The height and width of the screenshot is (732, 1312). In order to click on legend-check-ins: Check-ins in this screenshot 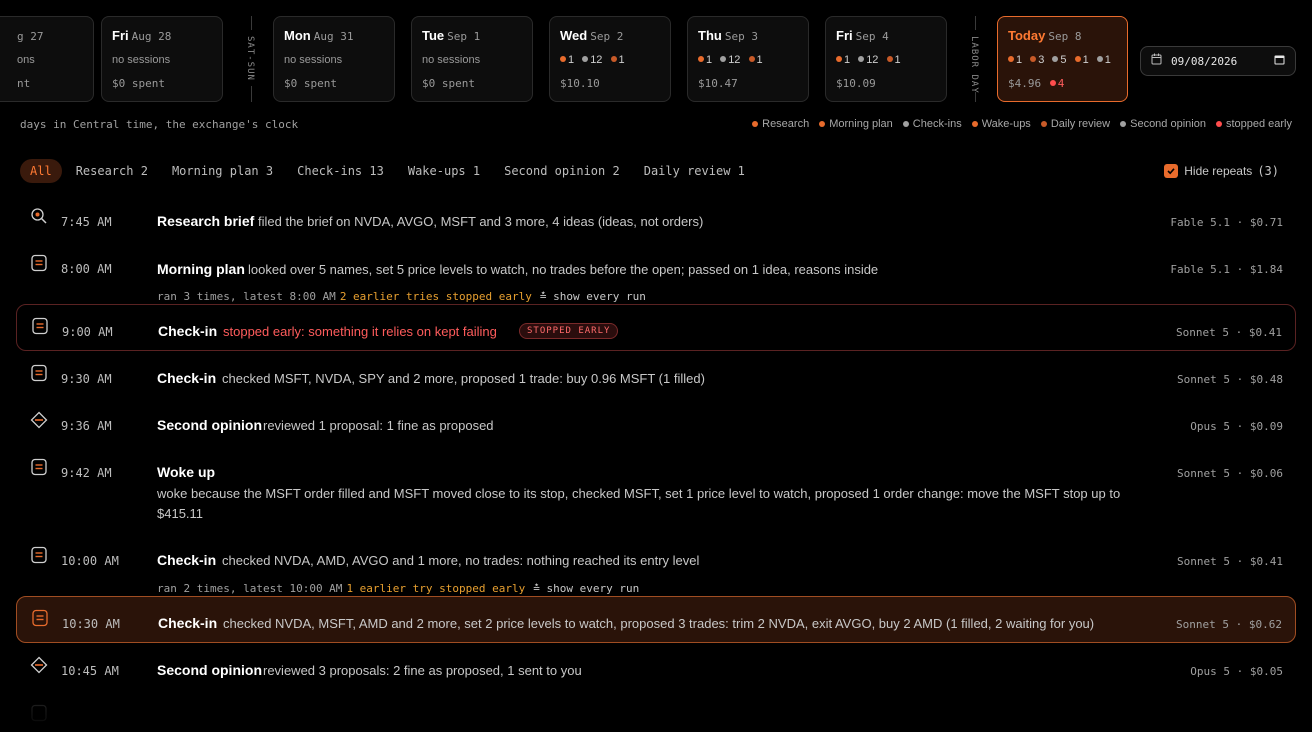, I will do `click(932, 124)`.